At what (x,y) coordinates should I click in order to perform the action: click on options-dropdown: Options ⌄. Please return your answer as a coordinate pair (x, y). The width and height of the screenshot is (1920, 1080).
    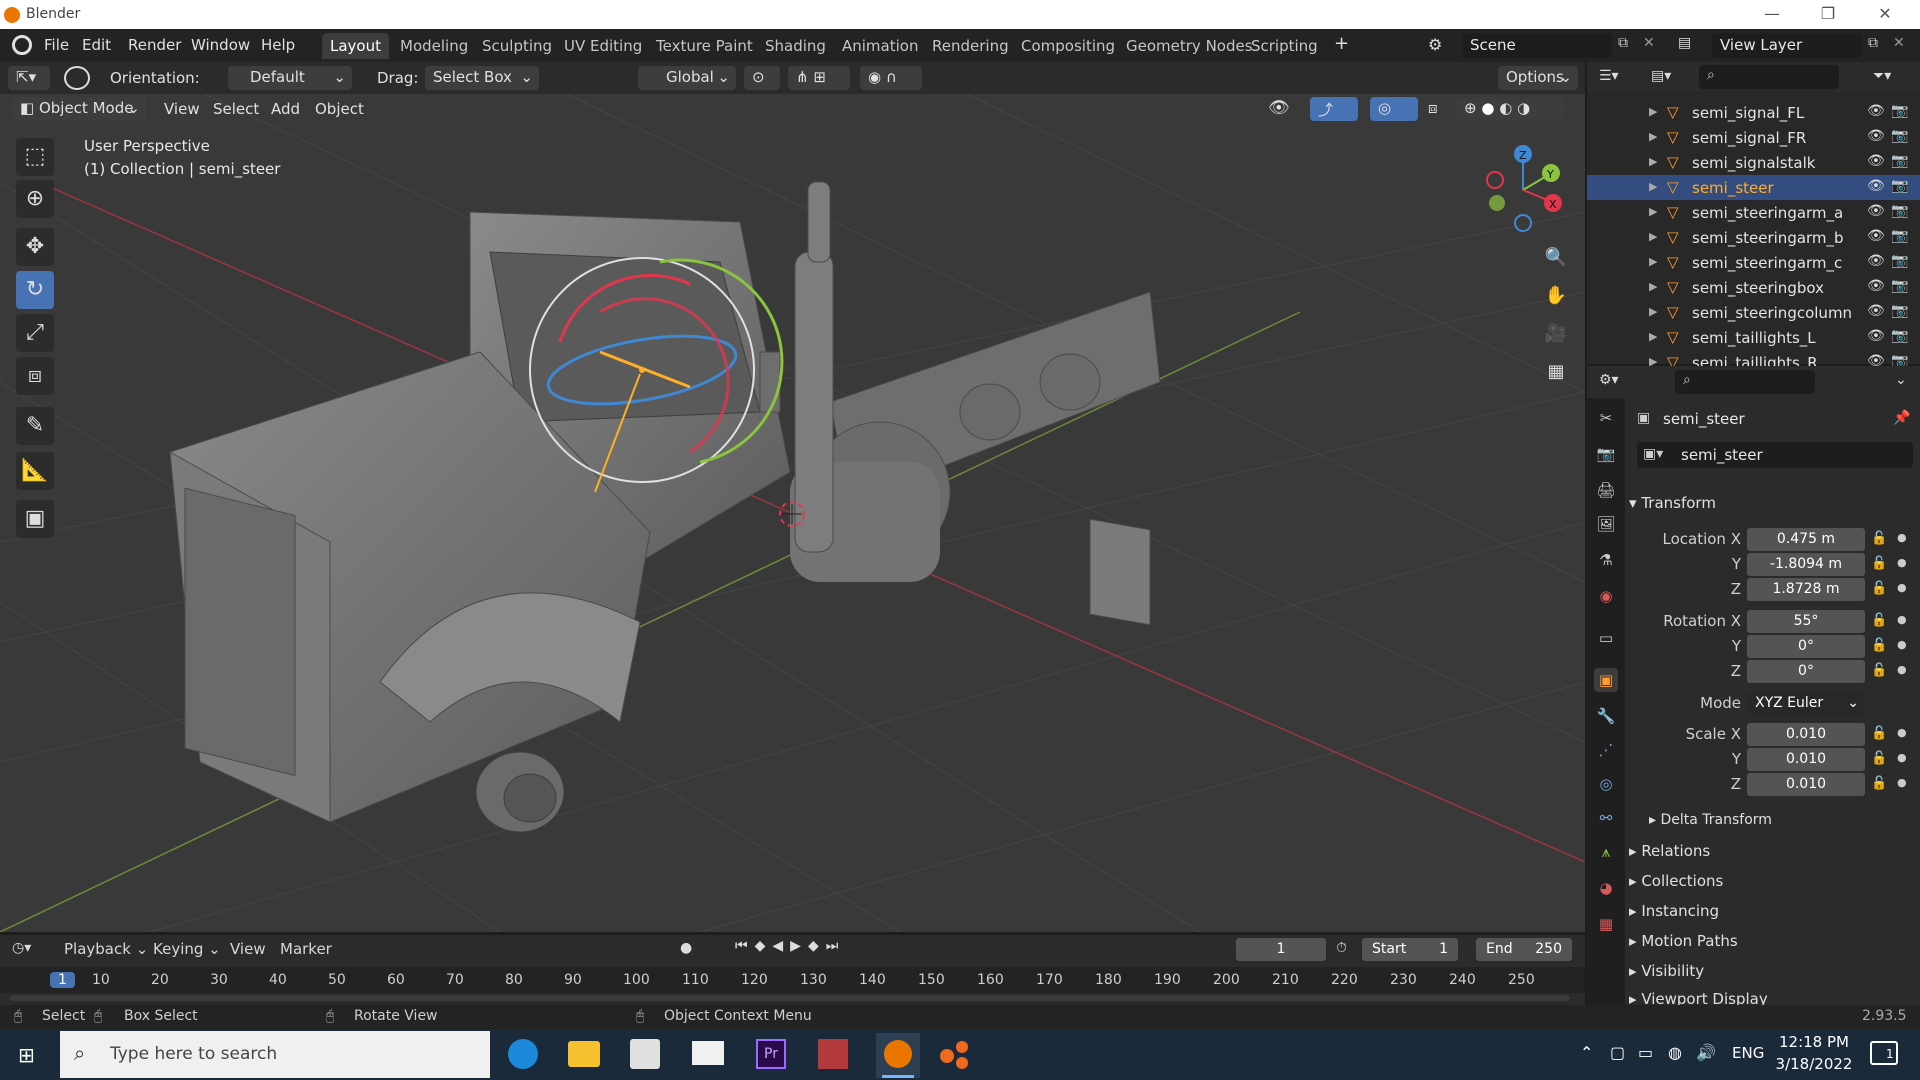
    Looking at the image, I should click on (1538, 78).